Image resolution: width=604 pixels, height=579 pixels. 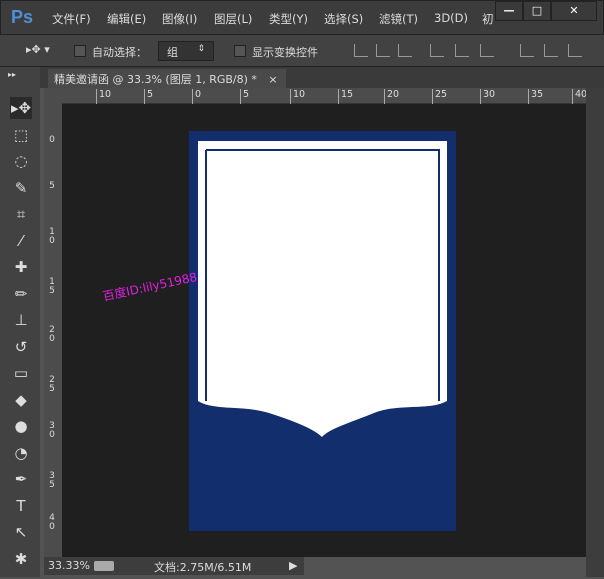 What do you see at coordinates (186, 51) in the screenshot?
I see `auto-select-dropdown: 组 ⇕` at bounding box center [186, 51].